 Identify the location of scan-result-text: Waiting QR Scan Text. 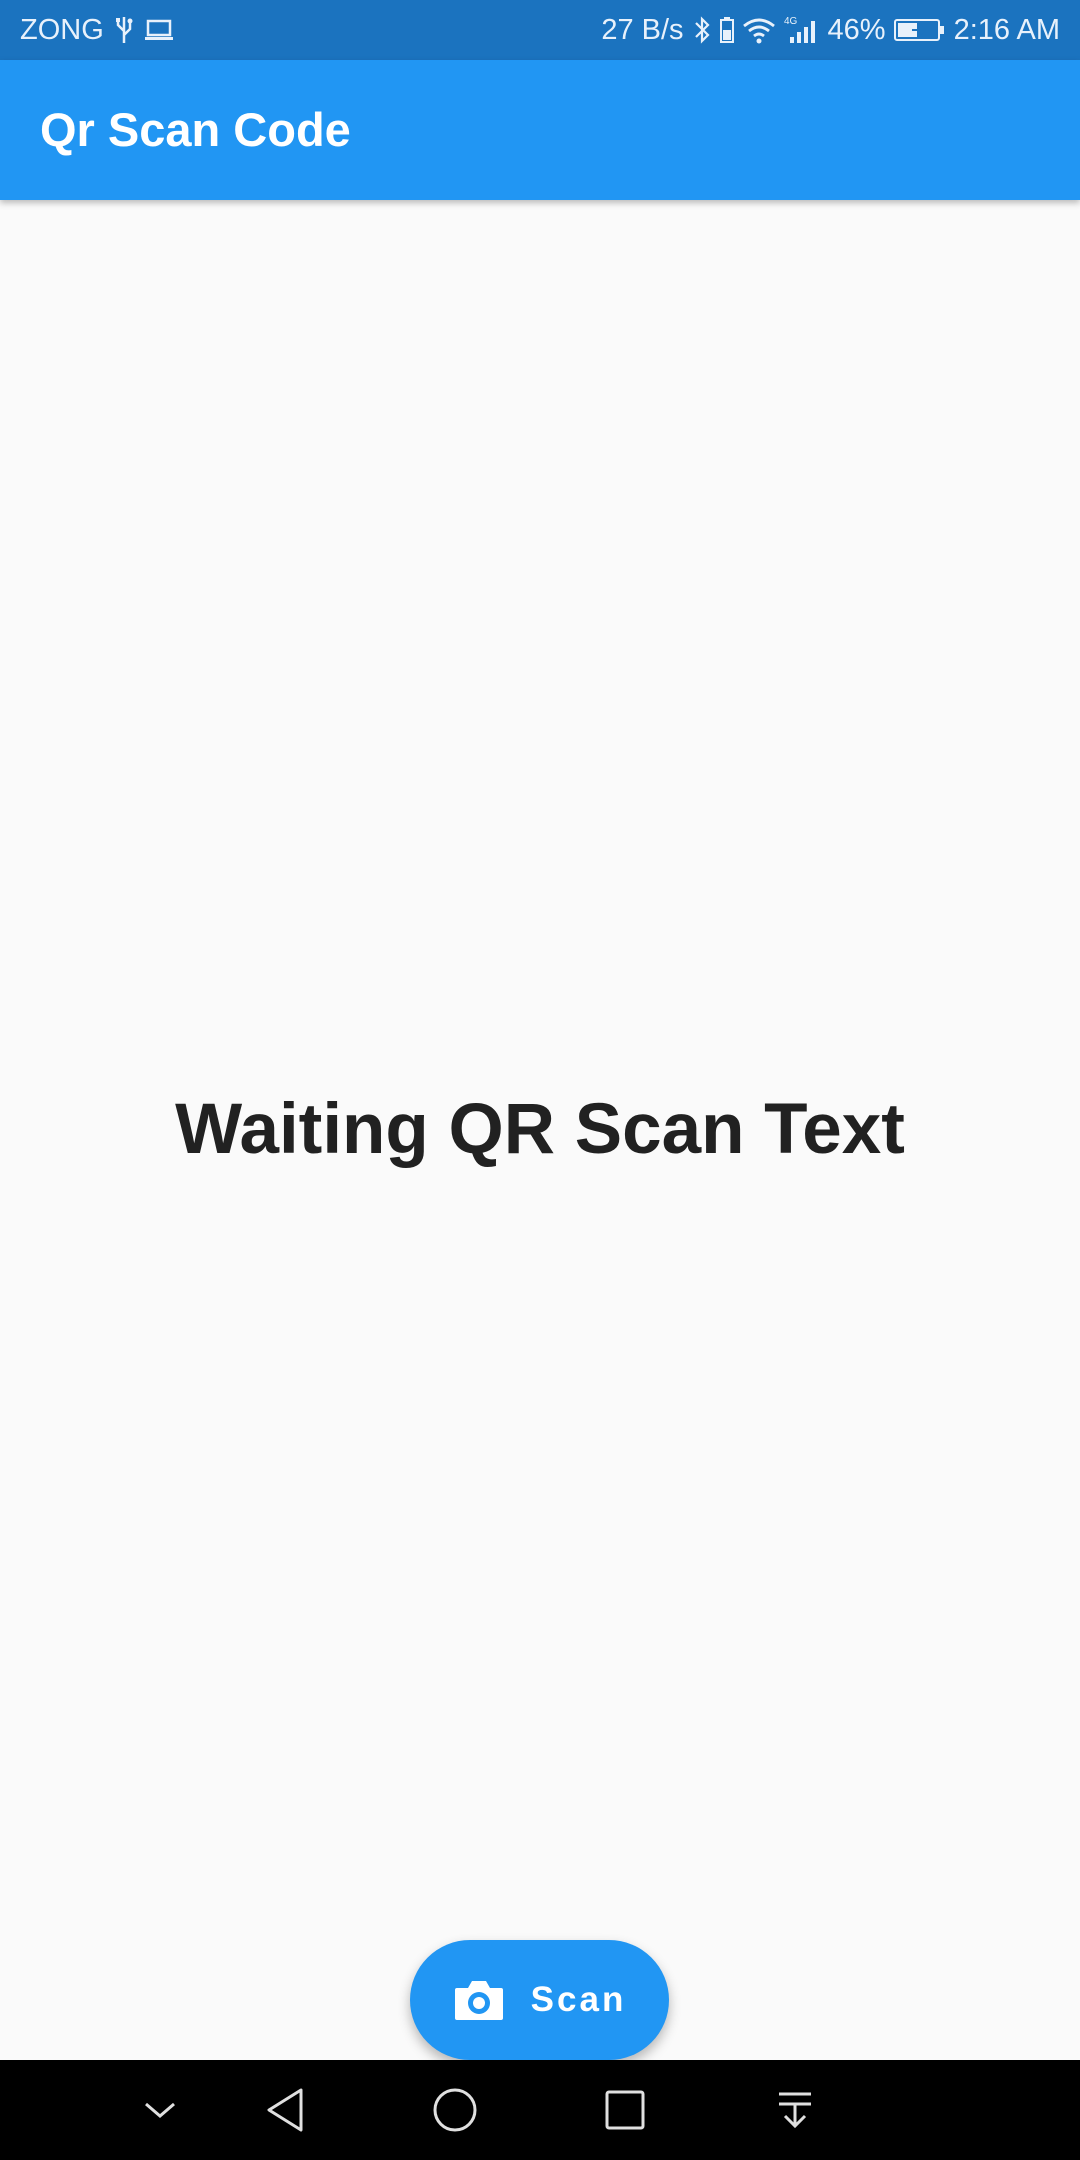
(540, 1129).